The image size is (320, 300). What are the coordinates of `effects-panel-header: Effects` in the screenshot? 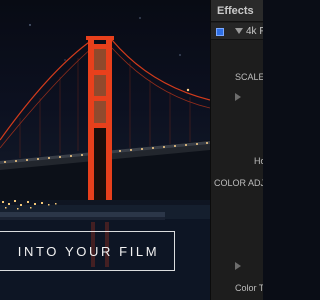 It's located at (237, 11).